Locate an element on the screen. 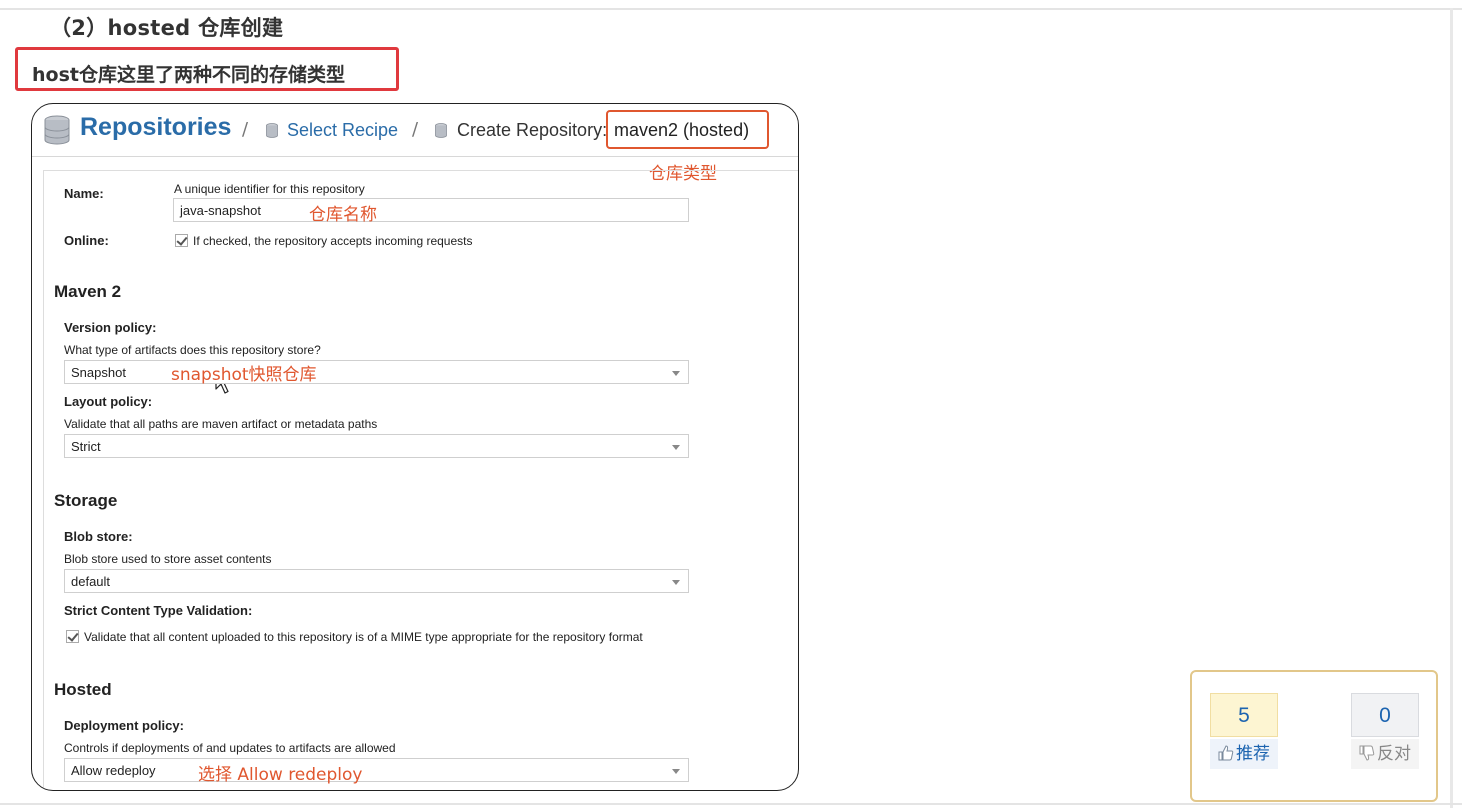 The height and width of the screenshot is (812, 1462). page-top-border is located at coordinates (731, 9).